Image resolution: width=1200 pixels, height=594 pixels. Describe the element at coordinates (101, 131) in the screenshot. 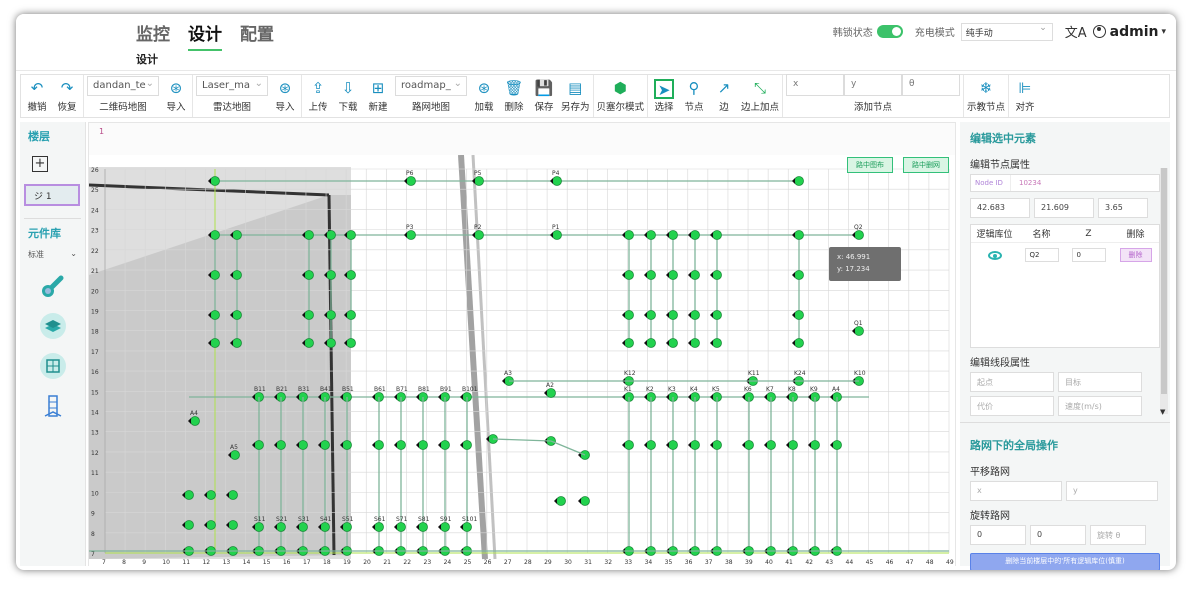

I see `map-tab: 1` at that location.